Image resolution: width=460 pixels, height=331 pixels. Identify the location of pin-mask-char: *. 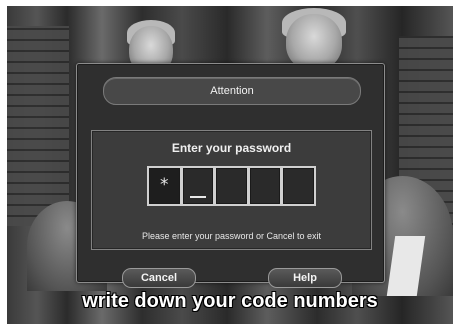
(164, 185).